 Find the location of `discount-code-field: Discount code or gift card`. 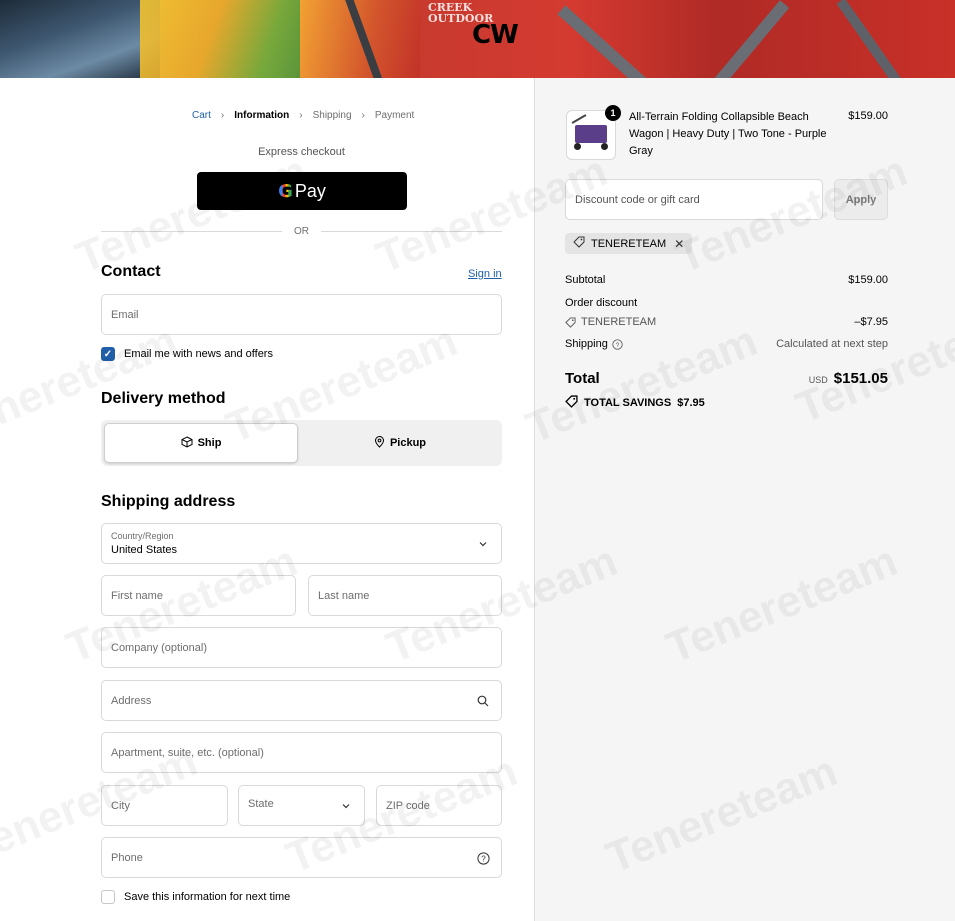

discount-code-field: Discount code or gift card is located at coordinates (694, 199).